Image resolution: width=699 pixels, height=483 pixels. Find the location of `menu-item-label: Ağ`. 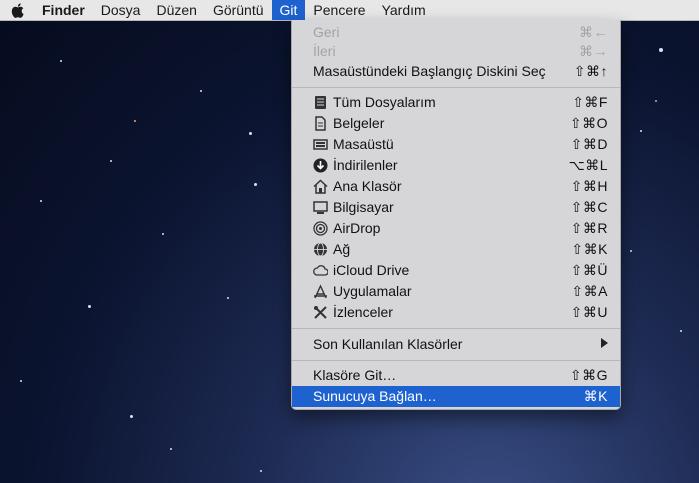

menu-item-label: Ağ is located at coordinates (342, 249).